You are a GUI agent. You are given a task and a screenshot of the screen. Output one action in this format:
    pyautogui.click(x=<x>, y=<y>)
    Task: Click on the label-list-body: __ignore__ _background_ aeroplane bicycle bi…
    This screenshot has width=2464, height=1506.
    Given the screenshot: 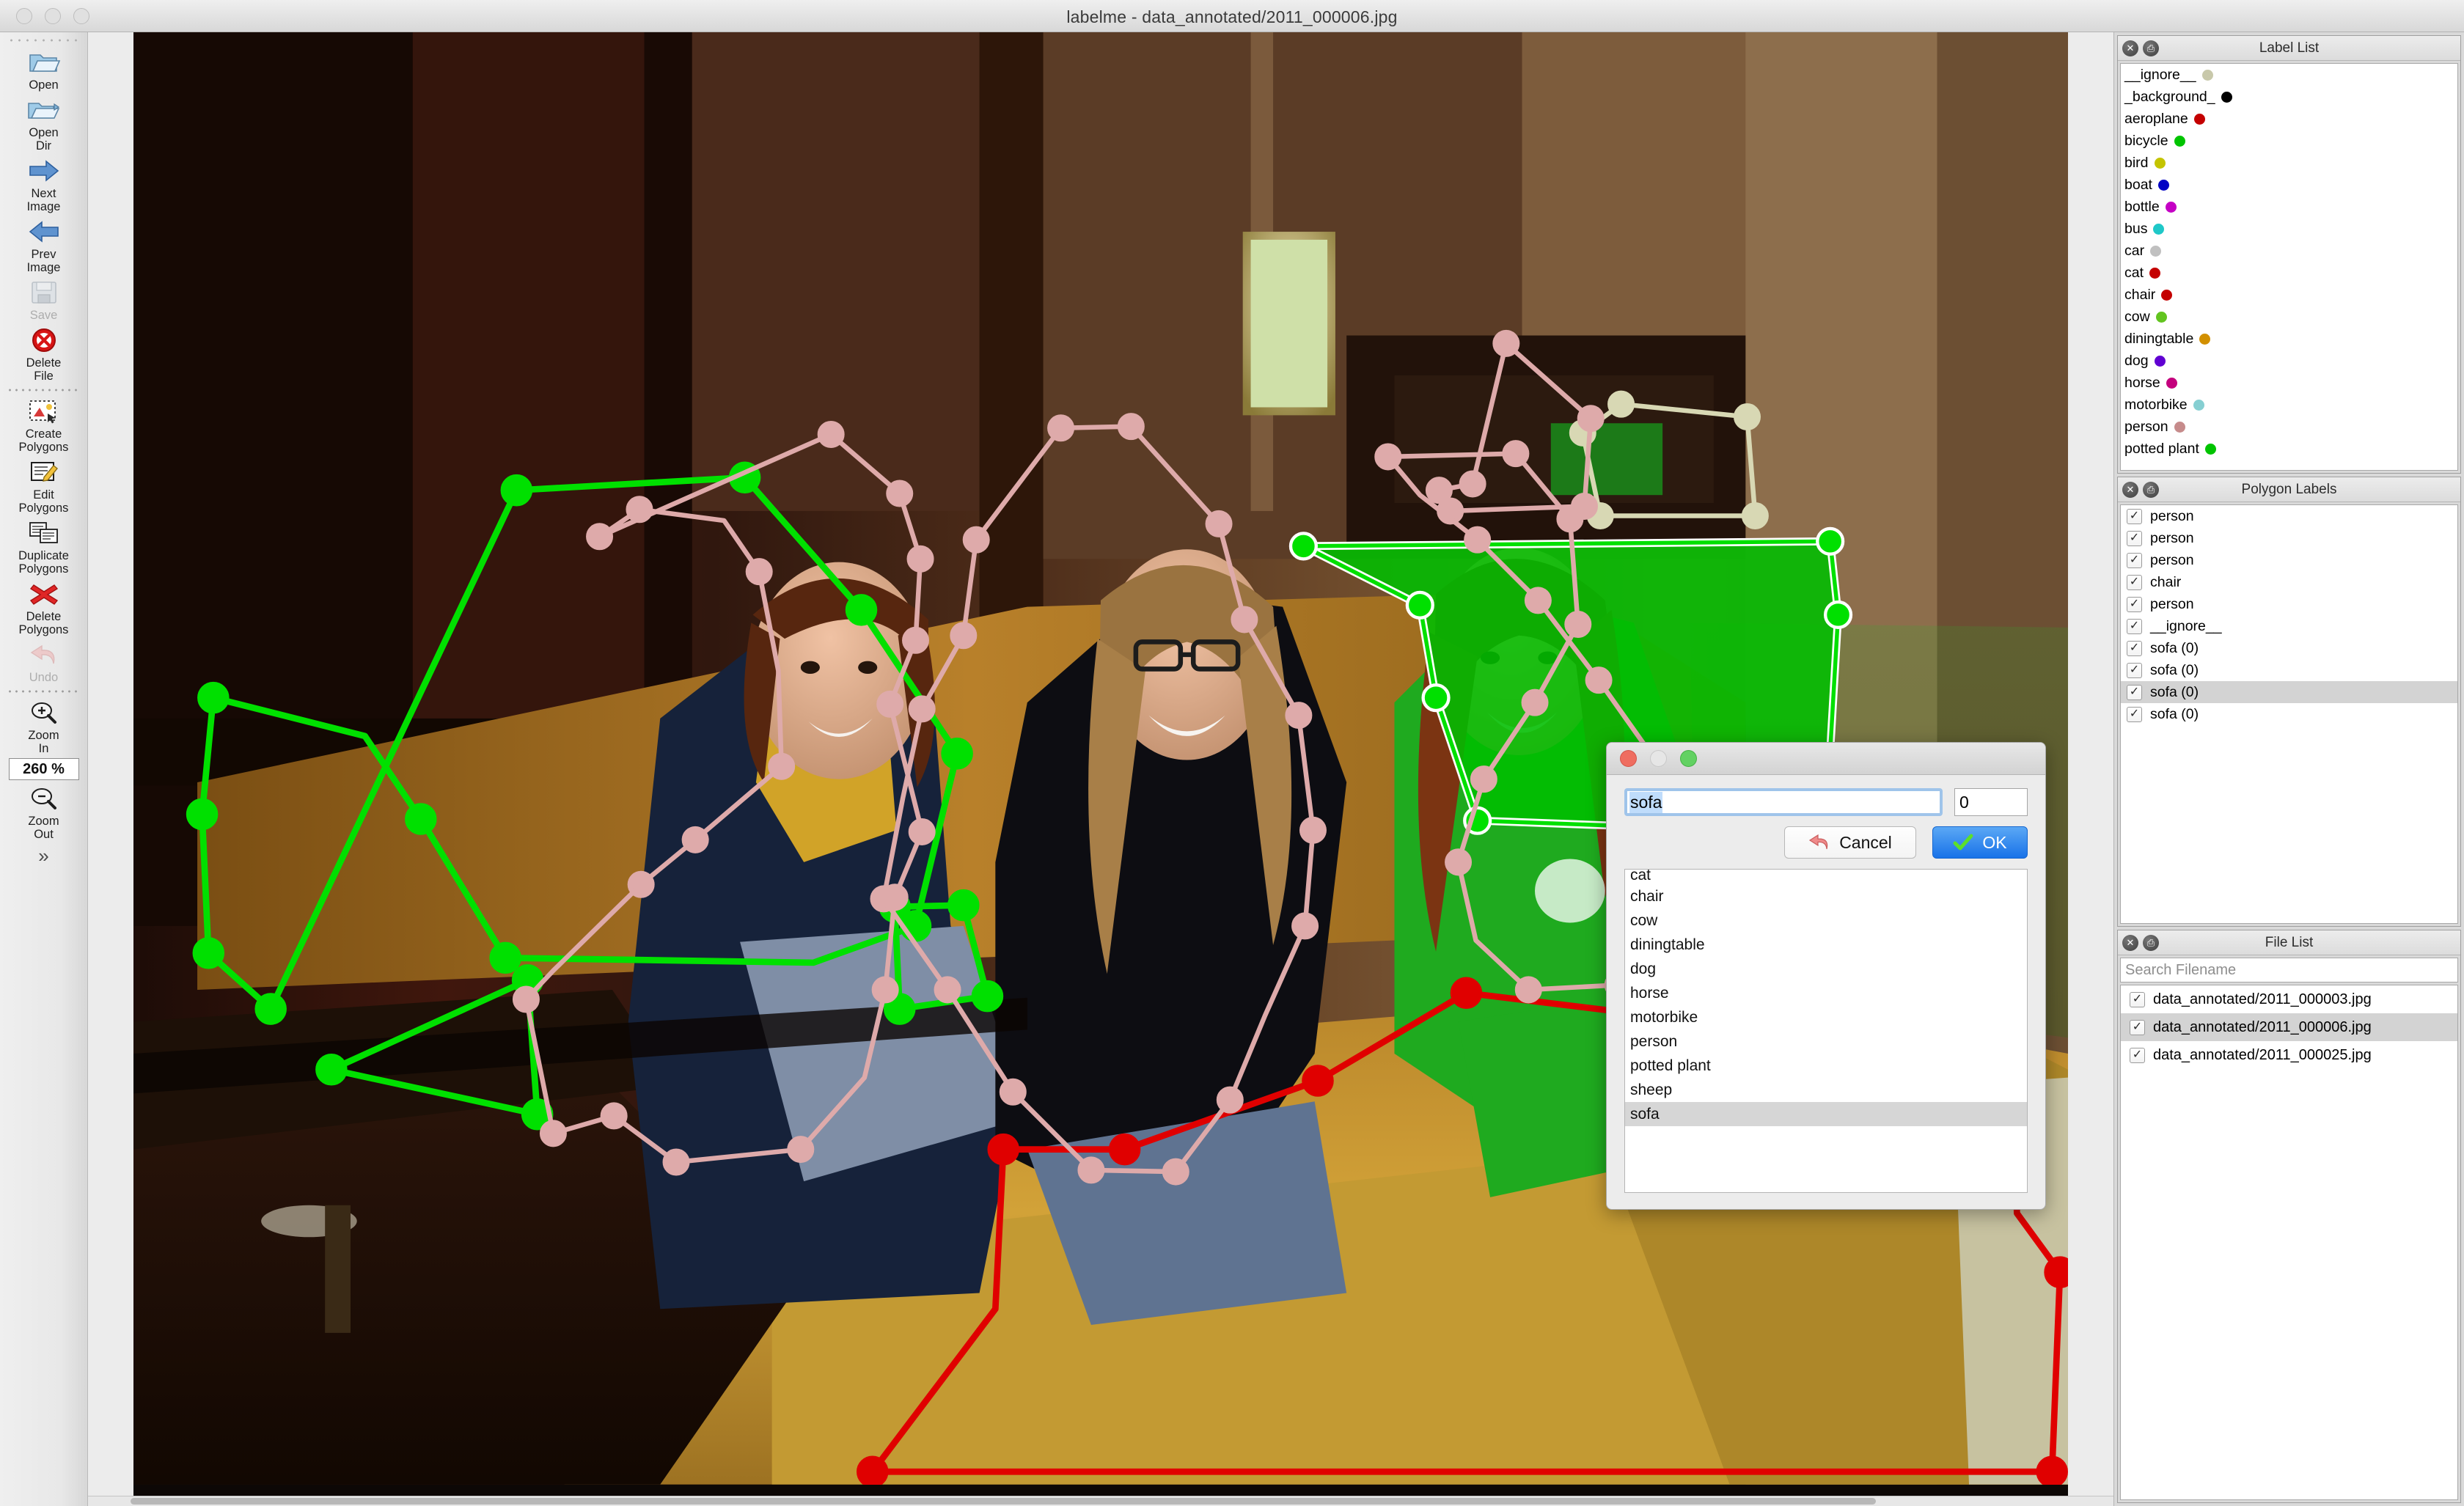 What is the action you would take?
    pyautogui.click(x=2289, y=267)
    